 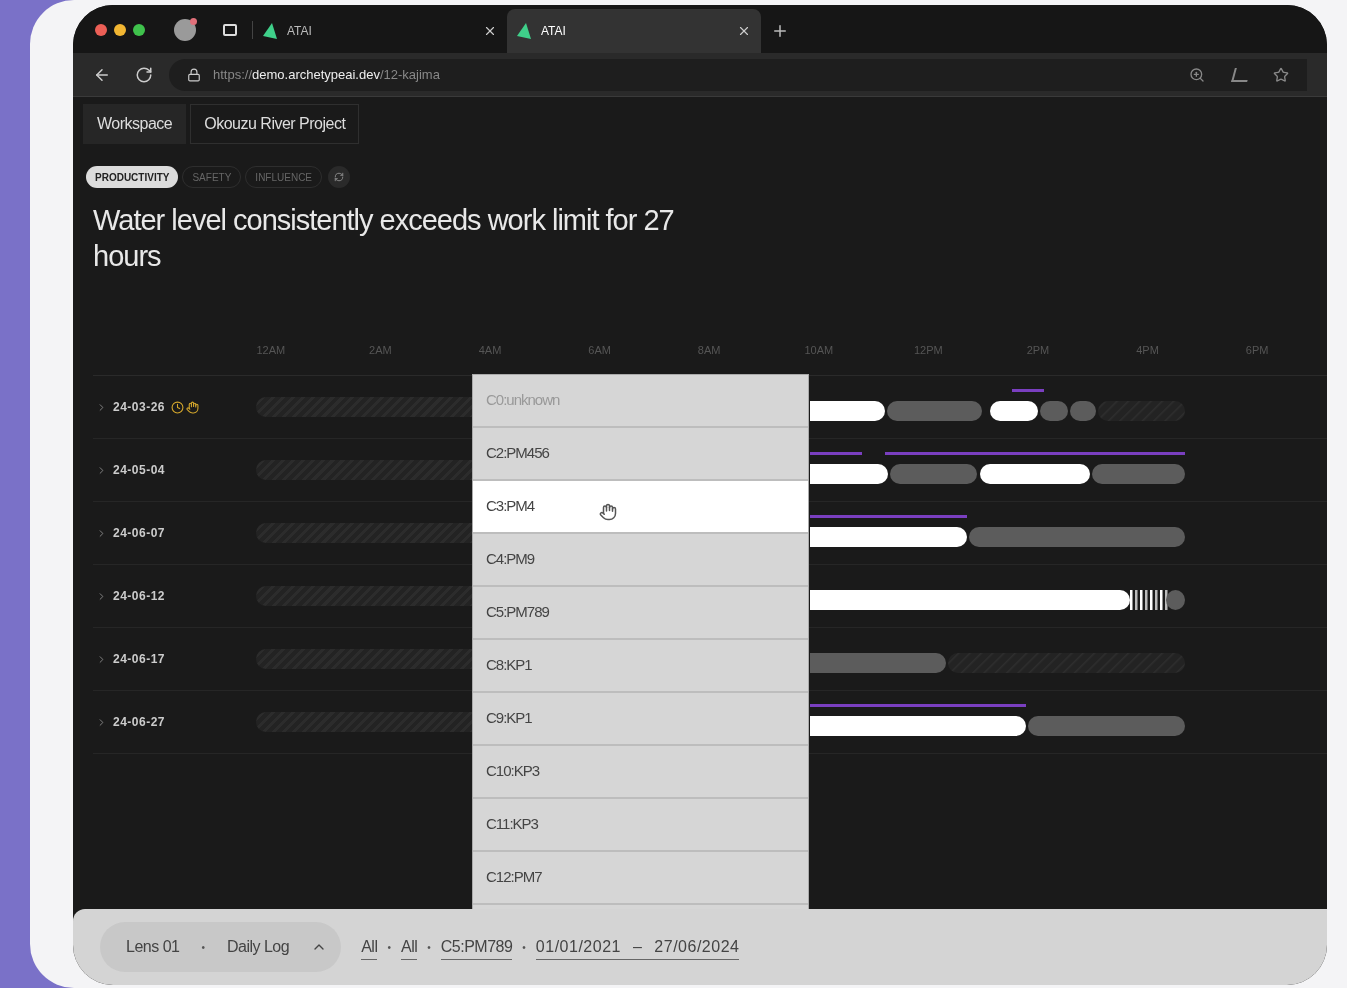 What do you see at coordinates (271, 351) in the screenshot?
I see `hour-label: 12AM` at bounding box center [271, 351].